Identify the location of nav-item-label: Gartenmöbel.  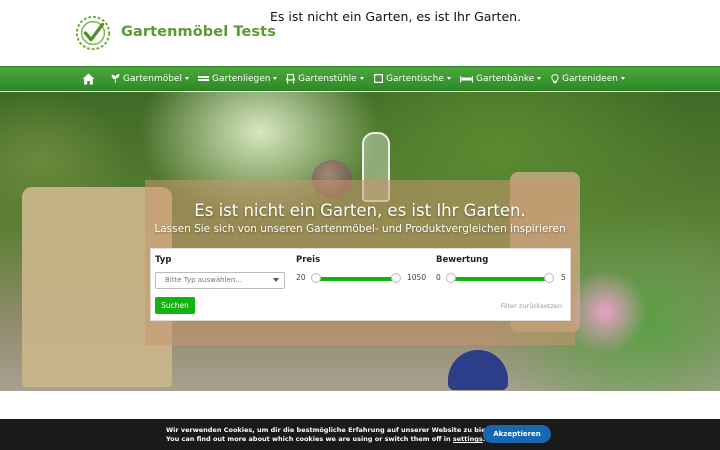
(152, 79).